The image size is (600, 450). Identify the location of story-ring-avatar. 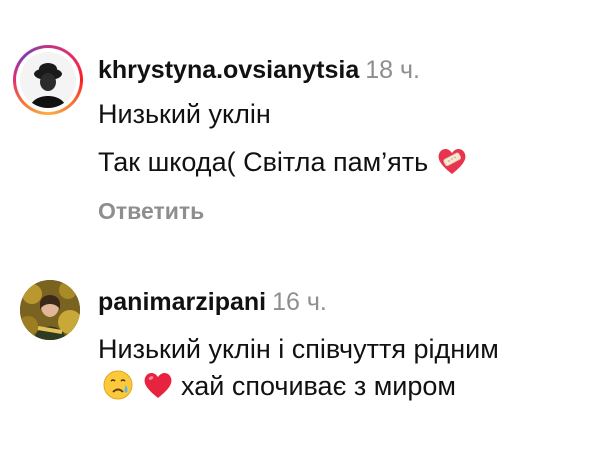
(48, 80).